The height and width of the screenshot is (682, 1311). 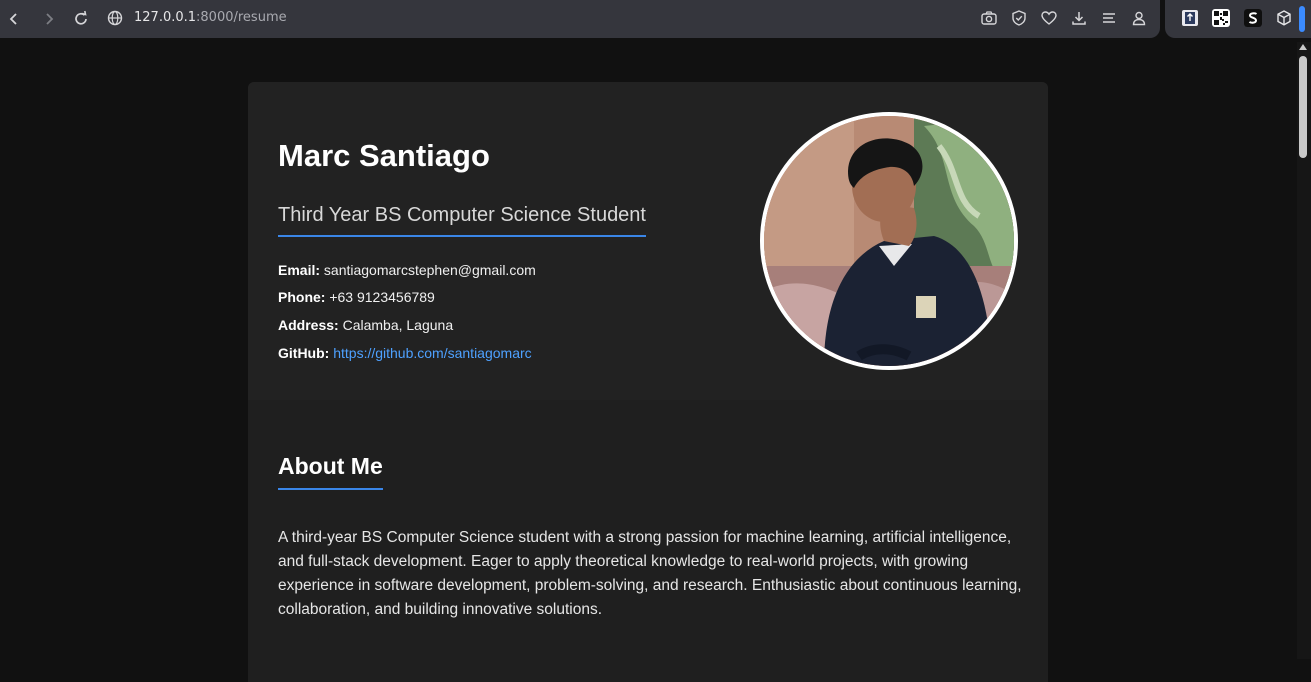 What do you see at coordinates (1284, 18) in the screenshot?
I see `cube-icon` at bounding box center [1284, 18].